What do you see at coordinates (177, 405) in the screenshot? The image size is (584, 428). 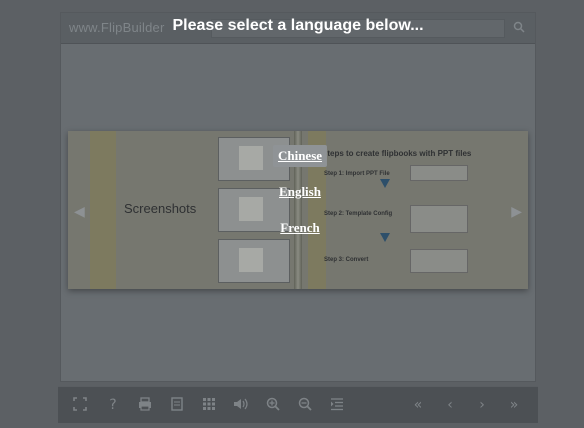 I see `document-icon` at bounding box center [177, 405].